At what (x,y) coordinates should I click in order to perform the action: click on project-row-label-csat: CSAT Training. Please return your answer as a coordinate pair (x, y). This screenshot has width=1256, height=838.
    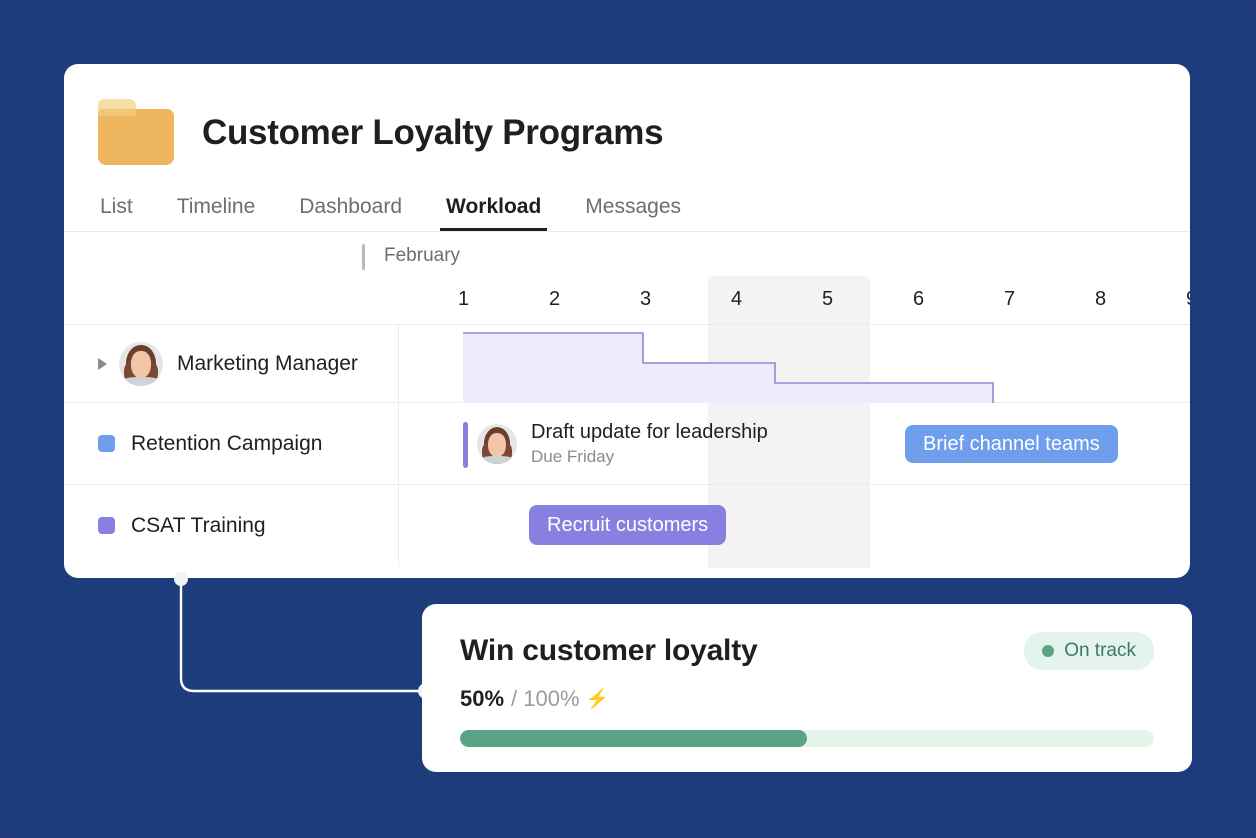
    Looking at the image, I should click on (231, 525).